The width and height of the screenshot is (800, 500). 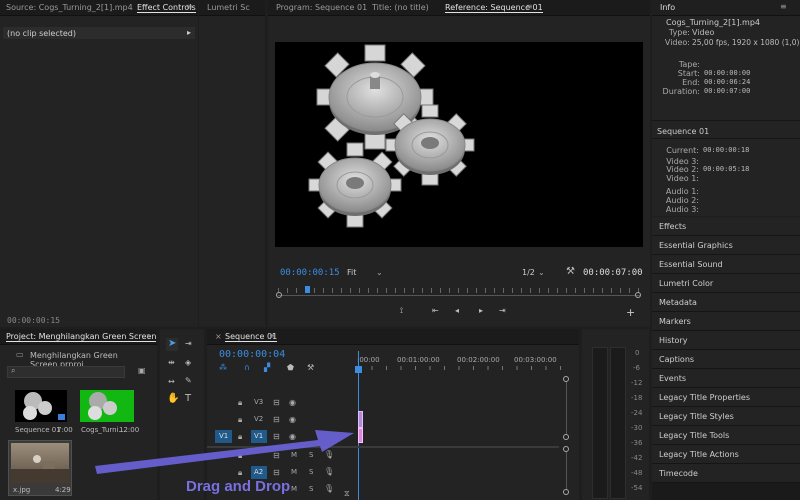 I want to click on panel-legacy-title-tools: Legacy Title Tools, so click(x=726, y=435).